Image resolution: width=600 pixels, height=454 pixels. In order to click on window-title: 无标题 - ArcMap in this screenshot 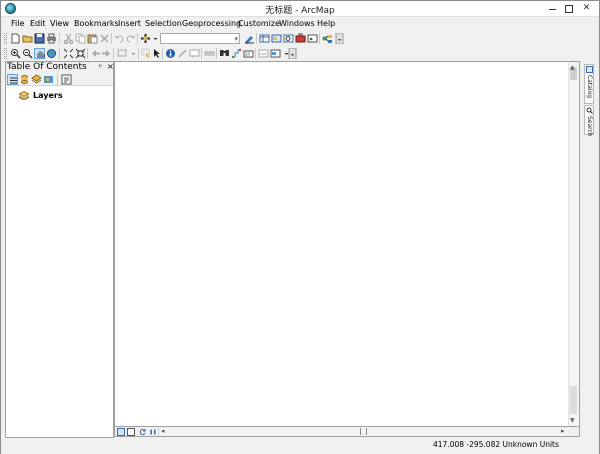, I will do `click(300, 11)`.